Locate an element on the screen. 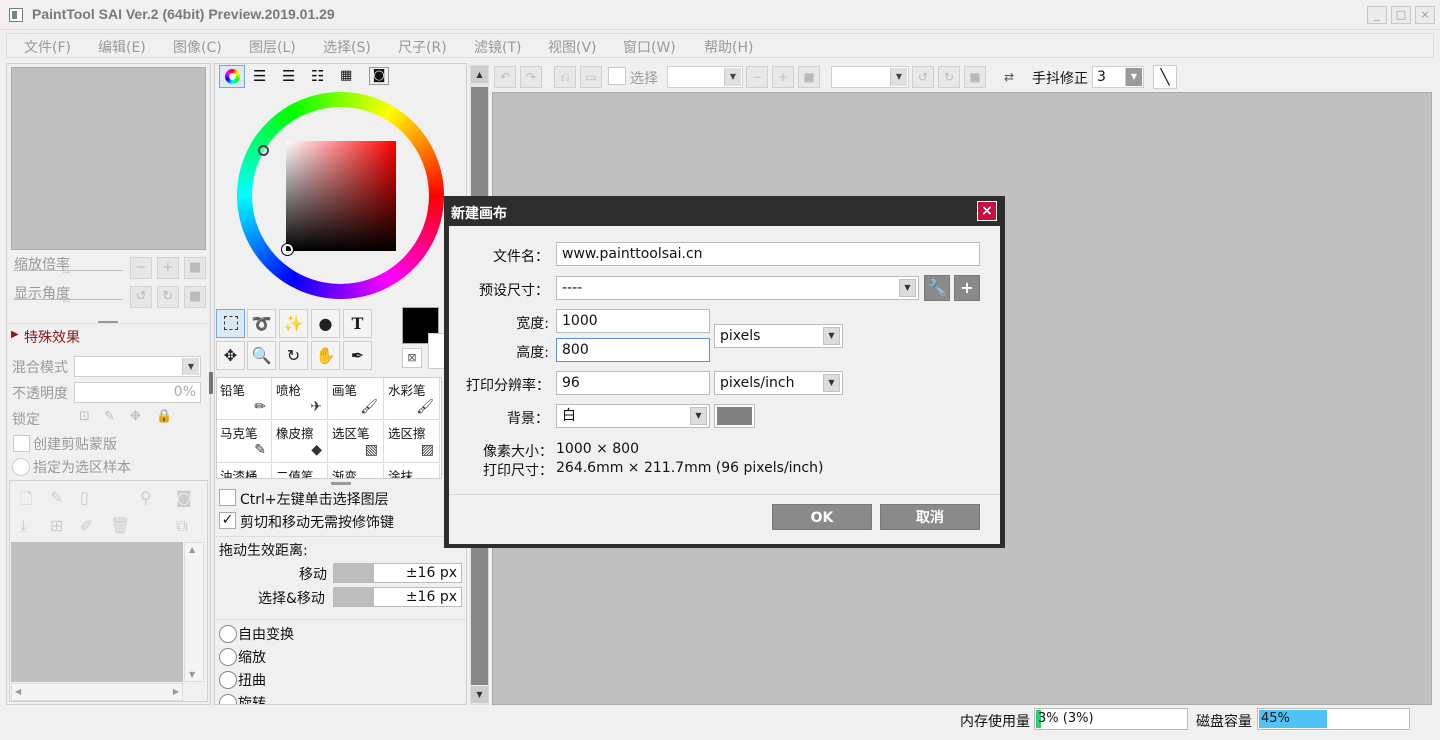 The height and width of the screenshot is (740, 1440). delete-layer-icon: 🗑 is located at coordinates (120, 525).